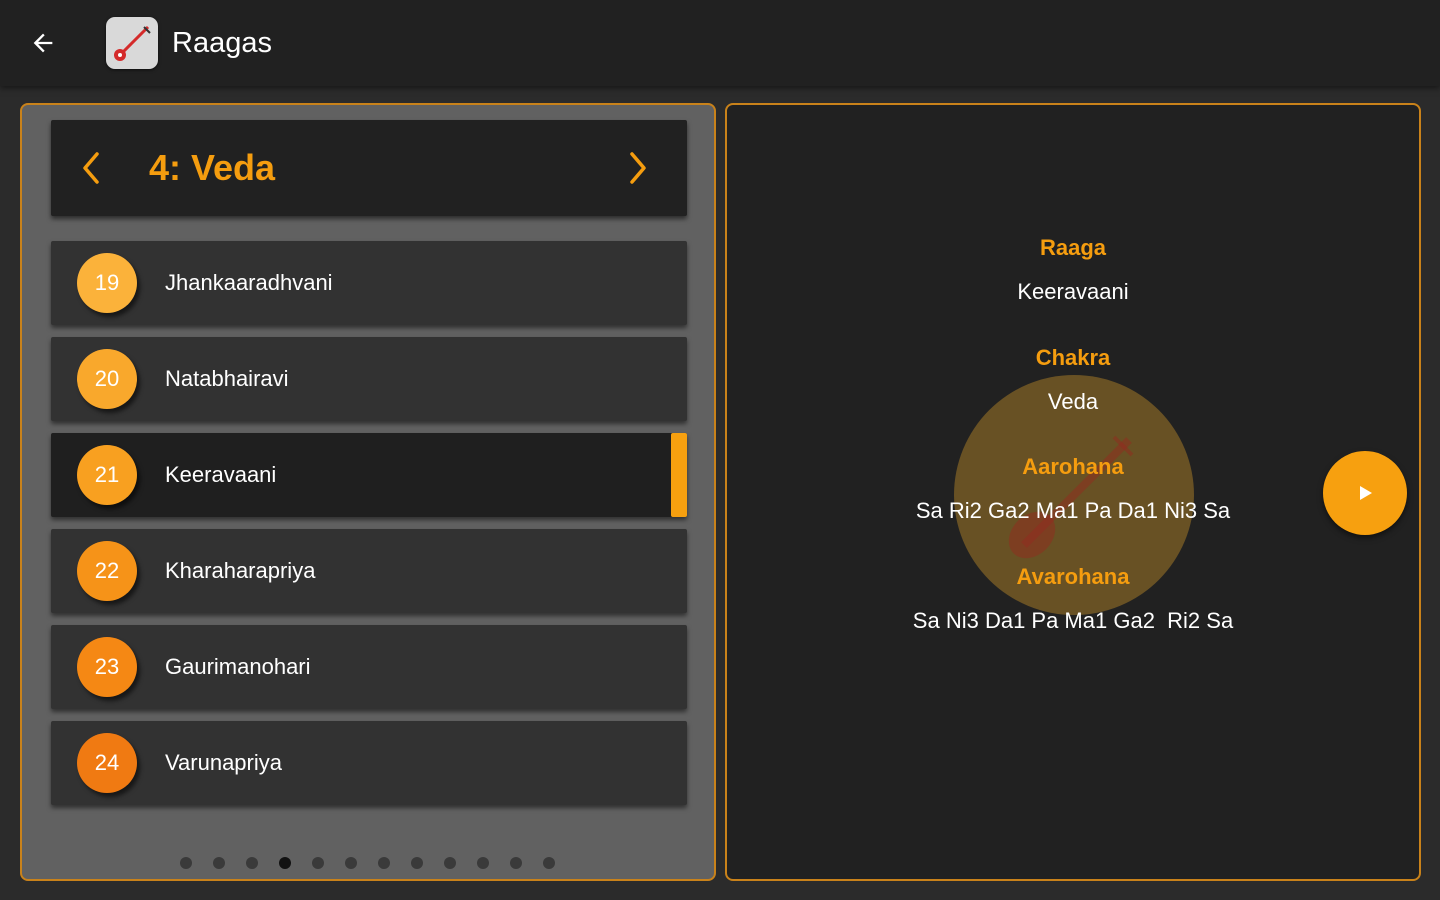 The width and height of the screenshot is (1440, 900). I want to click on raaga-label: Raaga, so click(1073, 247).